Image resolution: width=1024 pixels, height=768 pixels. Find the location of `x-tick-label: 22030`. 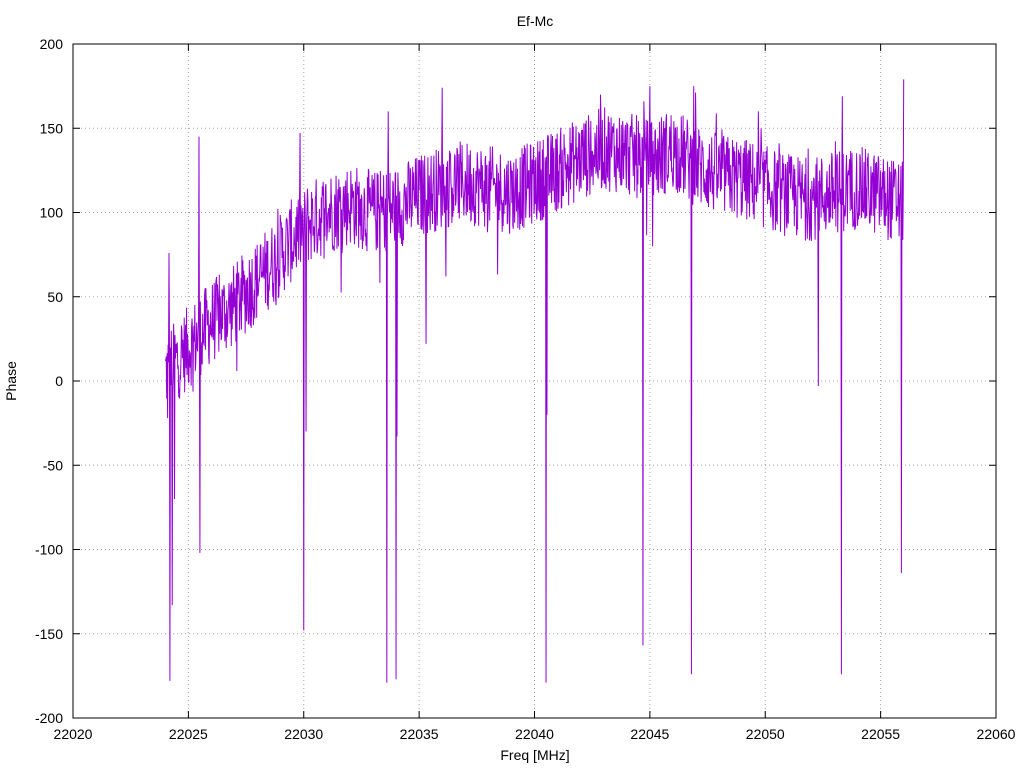

x-tick-label: 22030 is located at coordinates (303, 734).